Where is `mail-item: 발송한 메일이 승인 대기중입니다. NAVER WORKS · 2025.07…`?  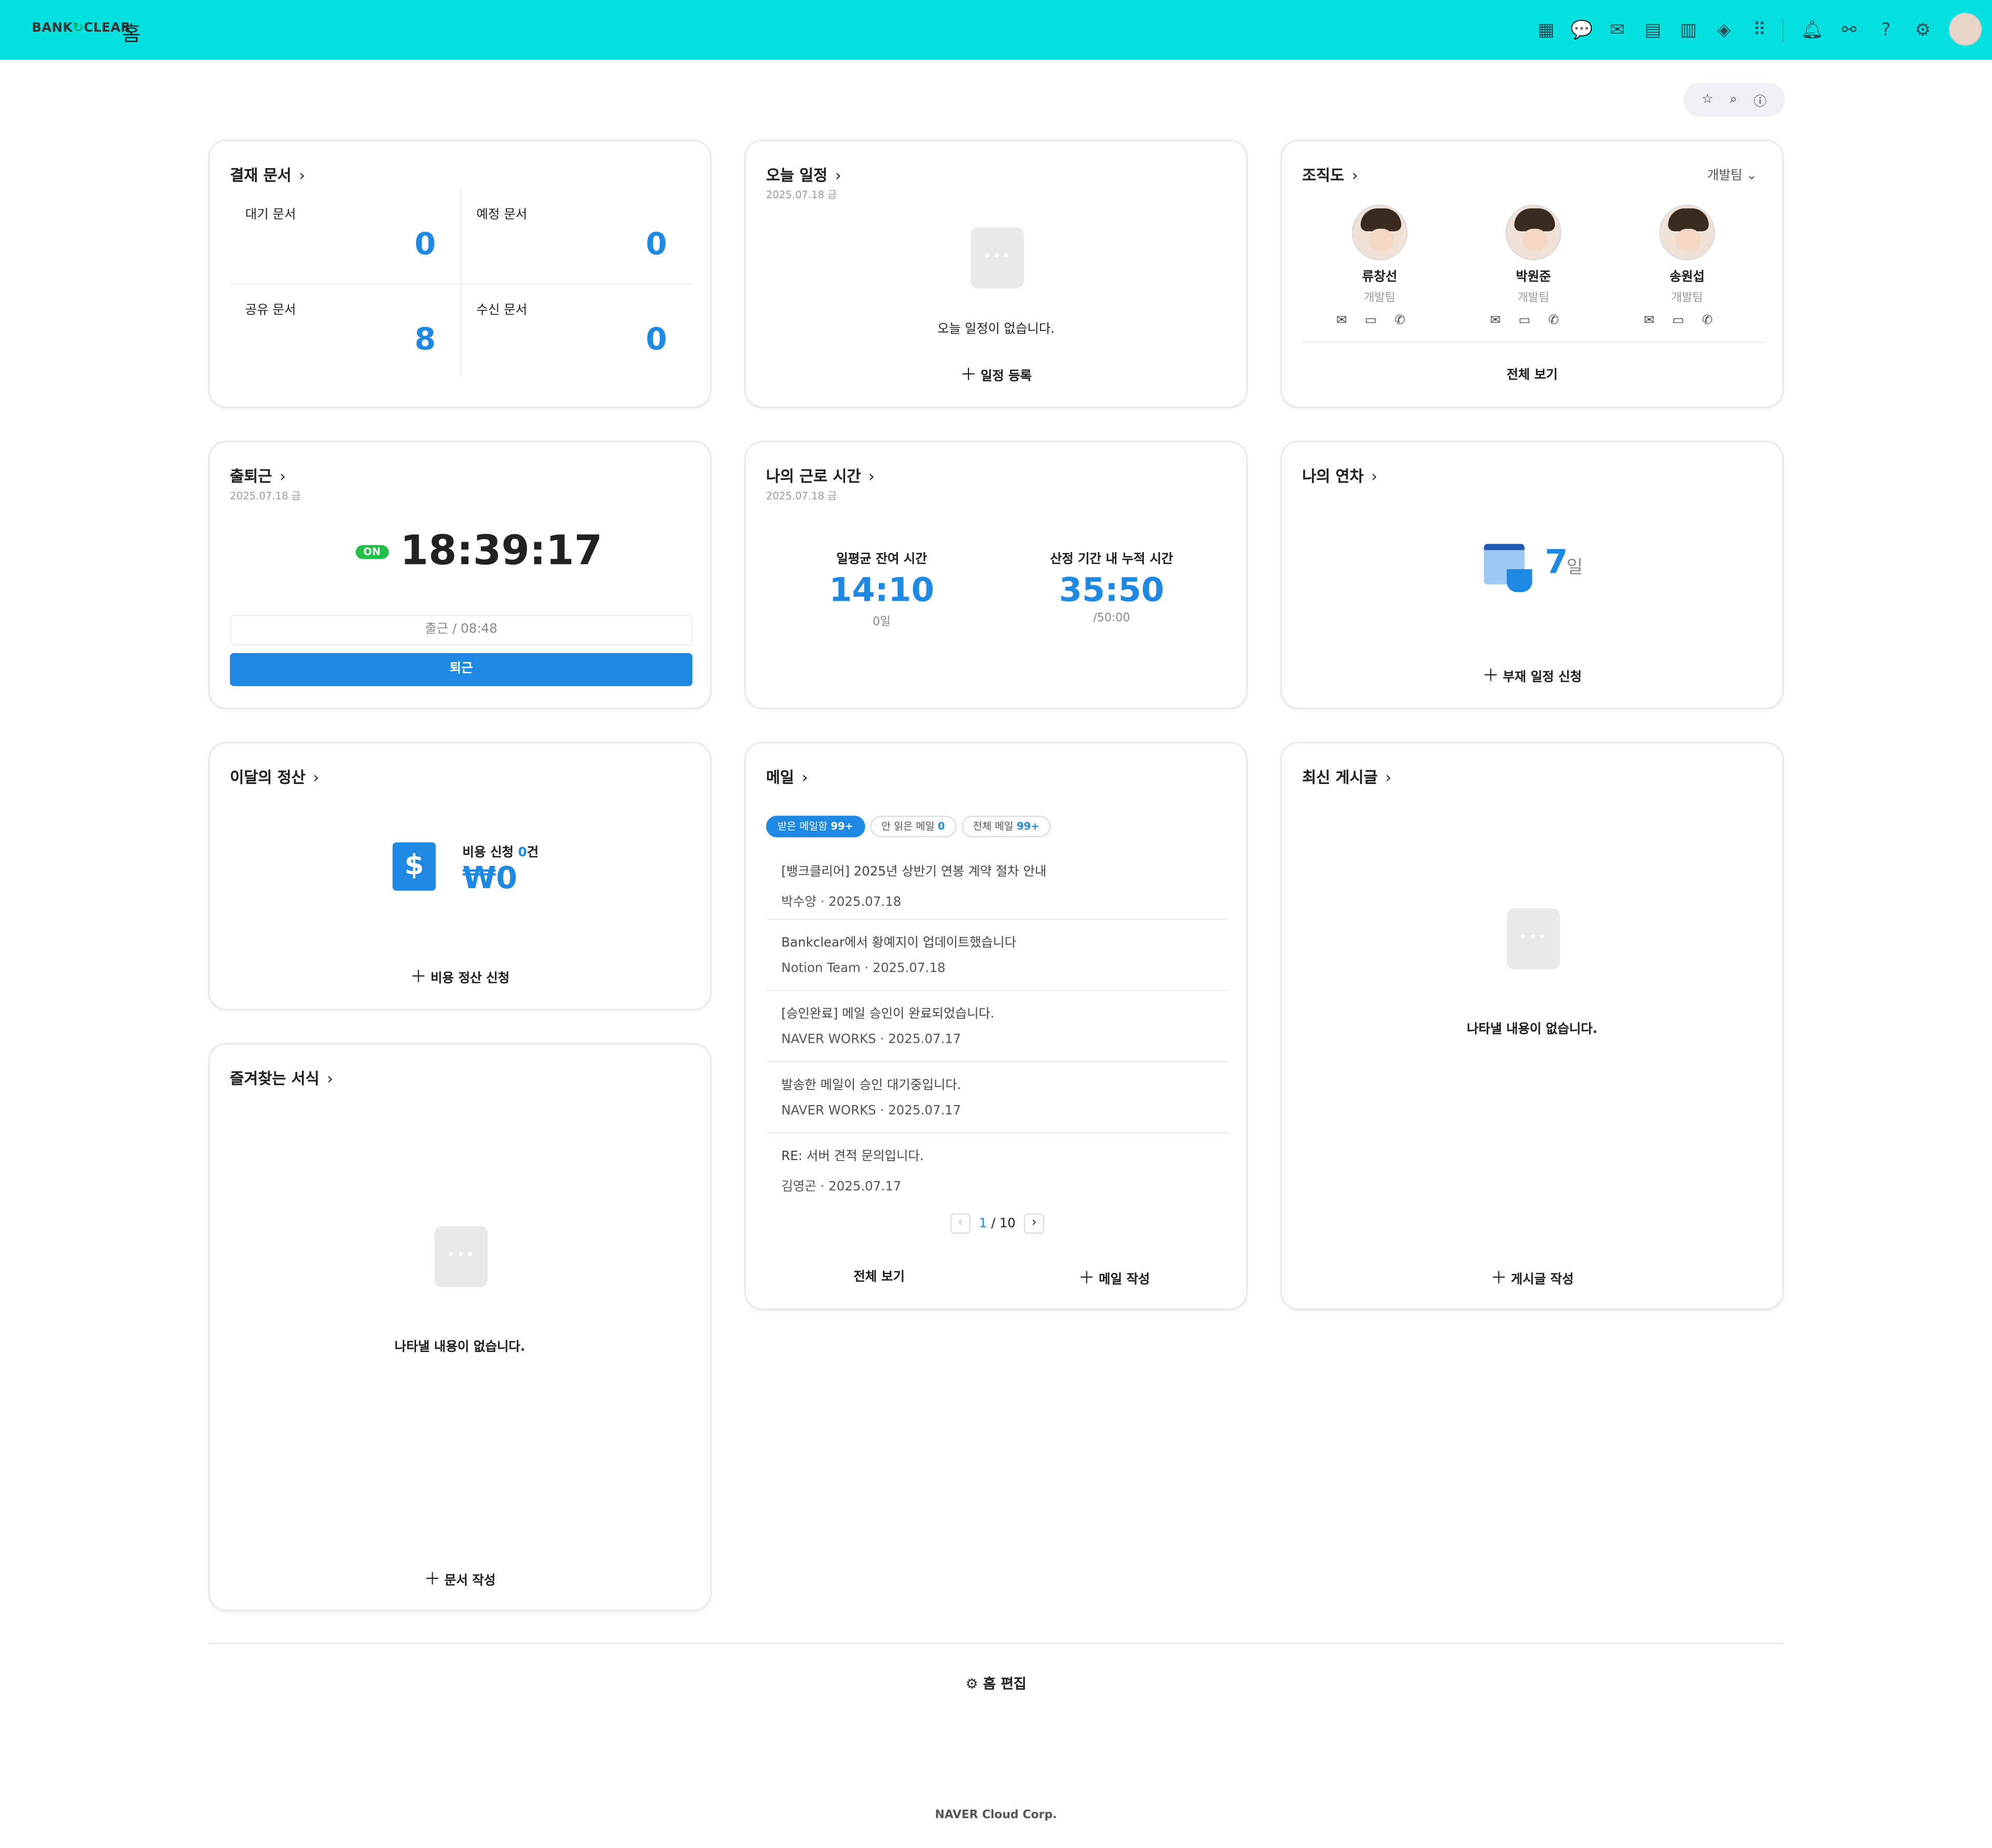 mail-item: 발송한 메일이 승인 대기중입니다. NAVER WORKS · 2025.07… is located at coordinates (998, 1103).